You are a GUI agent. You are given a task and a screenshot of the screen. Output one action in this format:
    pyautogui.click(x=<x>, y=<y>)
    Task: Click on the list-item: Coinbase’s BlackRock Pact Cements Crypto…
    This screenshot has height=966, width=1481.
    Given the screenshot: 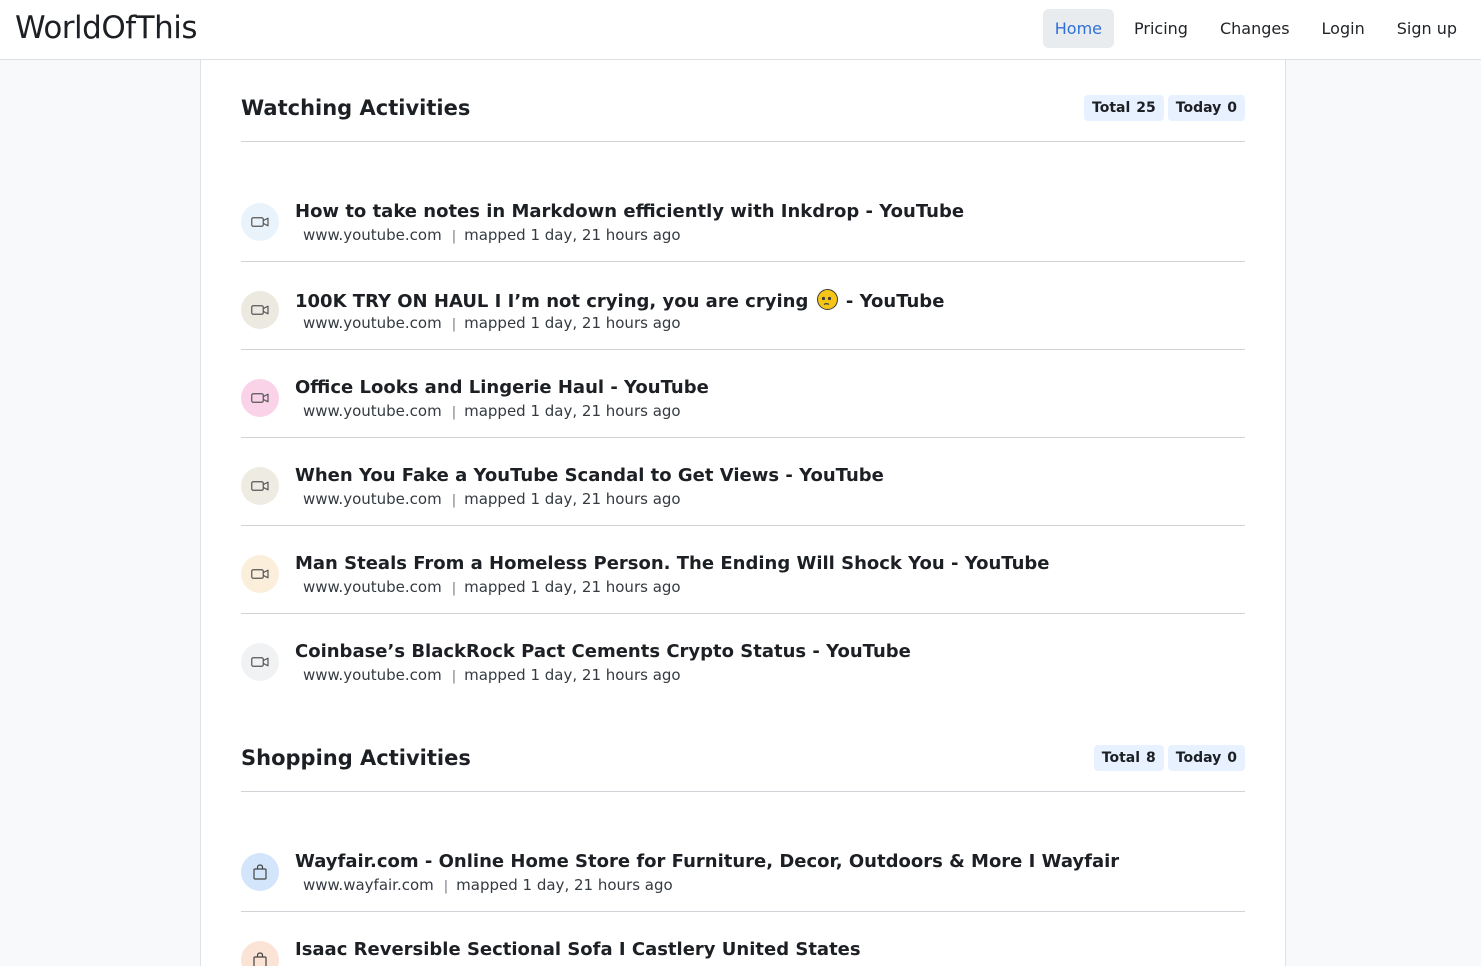 What is the action you would take?
    pyautogui.click(x=743, y=658)
    